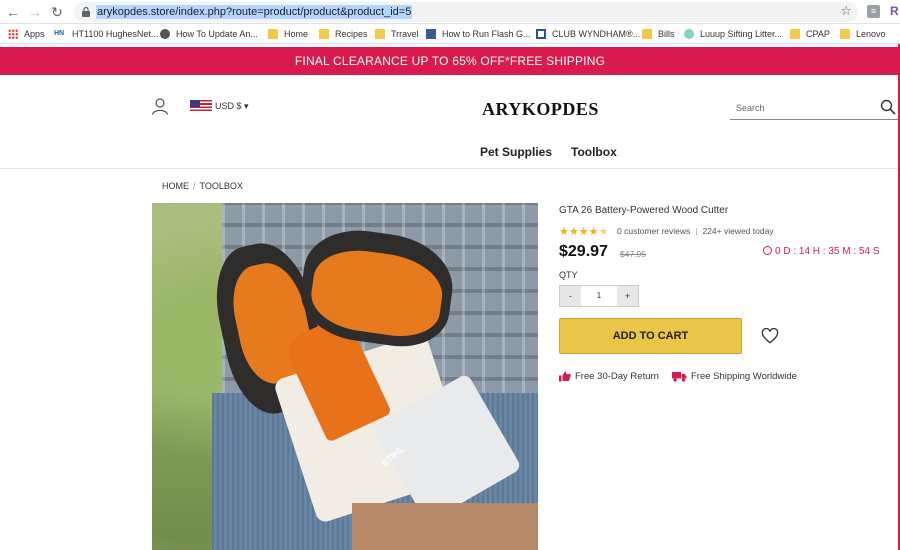 The image size is (900, 550). I want to click on wishlist-heart-icon, so click(770, 336).